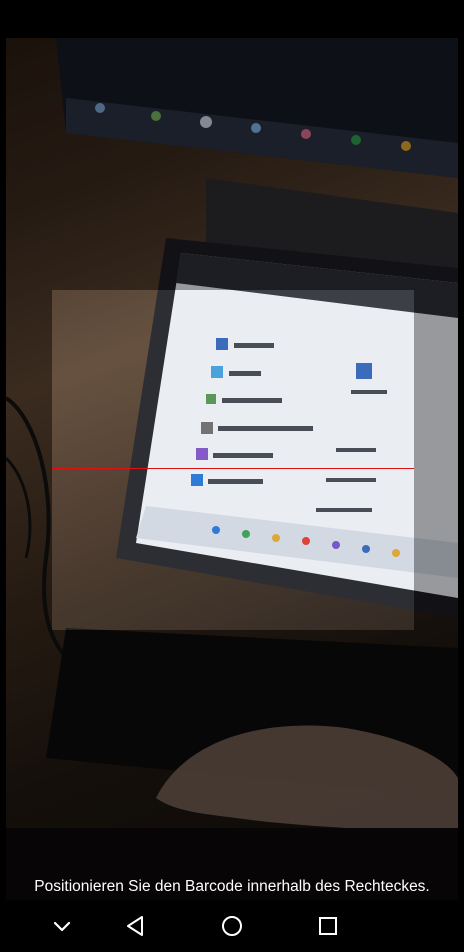 The width and height of the screenshot is (464, 952). Describe the element at coordinates (136, 926) in the screenshot. I see `back-triangle-icon` at that location.